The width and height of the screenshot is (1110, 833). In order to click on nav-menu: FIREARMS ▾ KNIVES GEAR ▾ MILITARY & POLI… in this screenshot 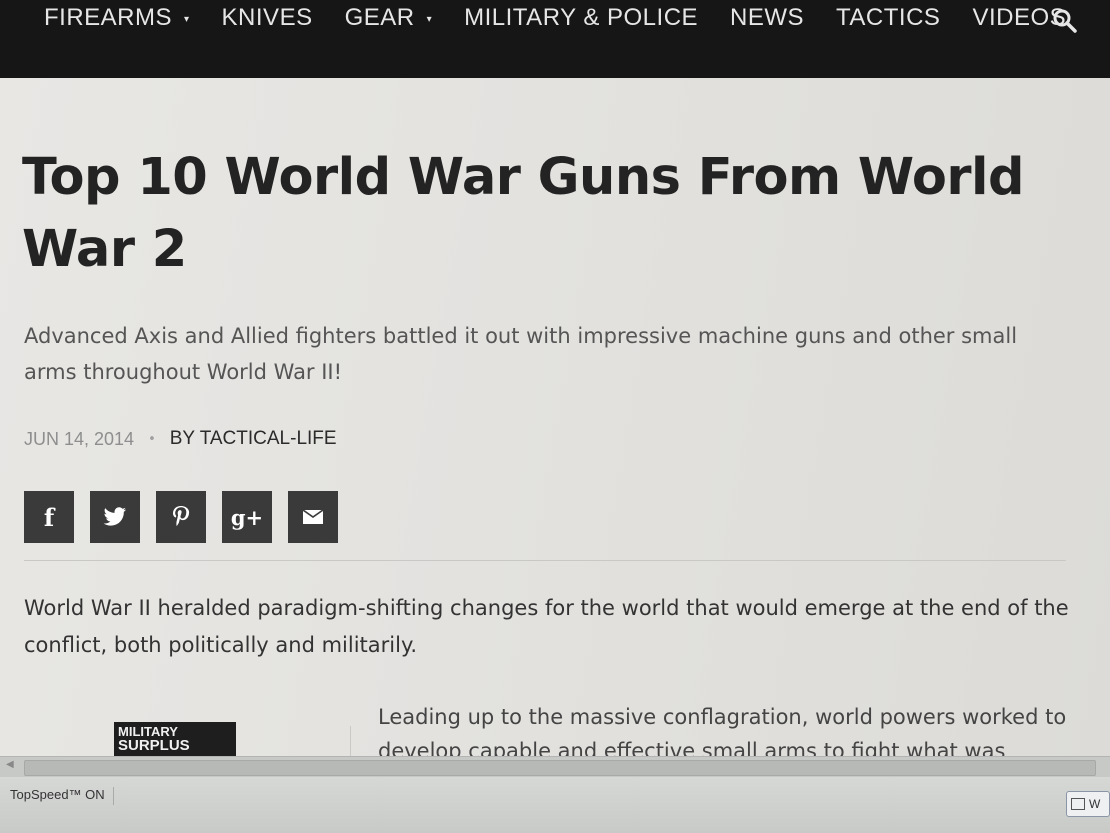, I will do `click(571, 18)`.